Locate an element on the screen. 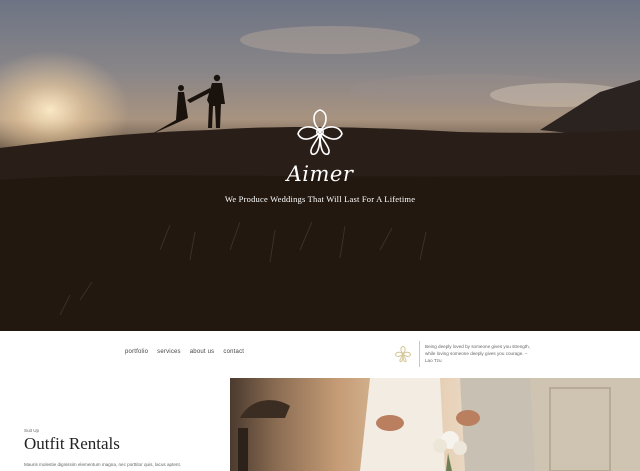 This screenshot has height=471, width=640. brand-name: Aimer is located at coordinates (320, 174).